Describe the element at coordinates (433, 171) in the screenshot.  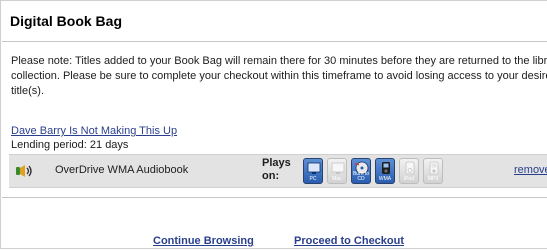
I see `mp3-player-icon: MP3` at that location.